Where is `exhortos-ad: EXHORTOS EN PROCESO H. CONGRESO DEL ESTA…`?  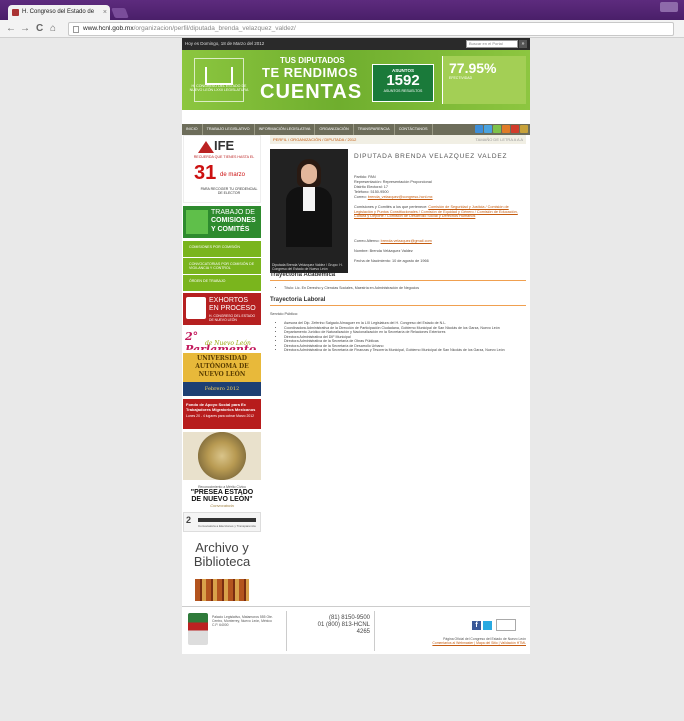
exhortos-ad: EXHORTOS EN PROCESO H. CONGRESO DEL ESTA… is located at coordinates (222, 309).